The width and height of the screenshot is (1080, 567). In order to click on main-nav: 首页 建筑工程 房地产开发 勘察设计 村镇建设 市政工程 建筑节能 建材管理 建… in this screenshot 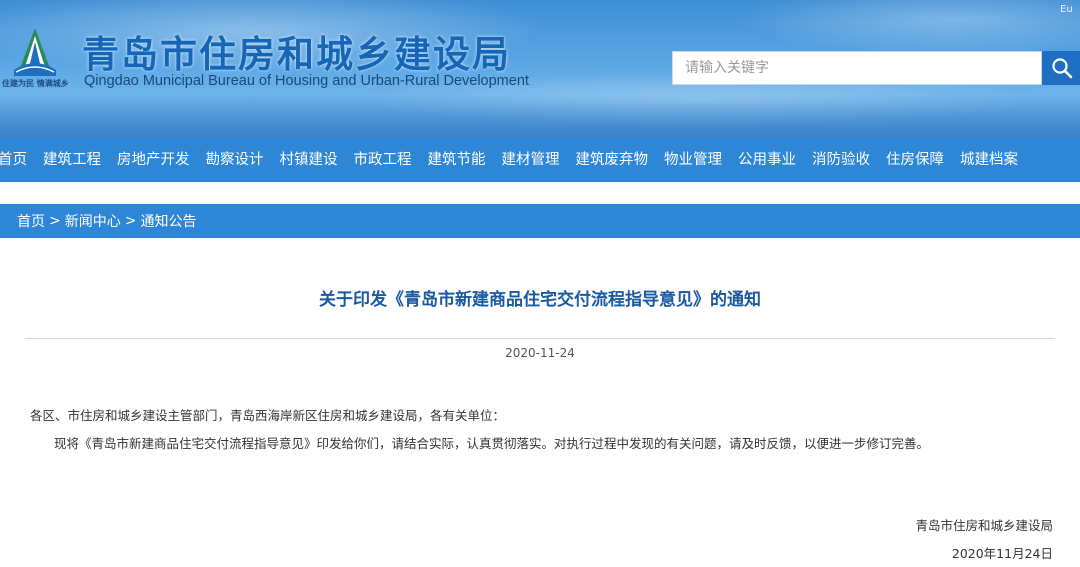, I will do `click(540, 160)`.